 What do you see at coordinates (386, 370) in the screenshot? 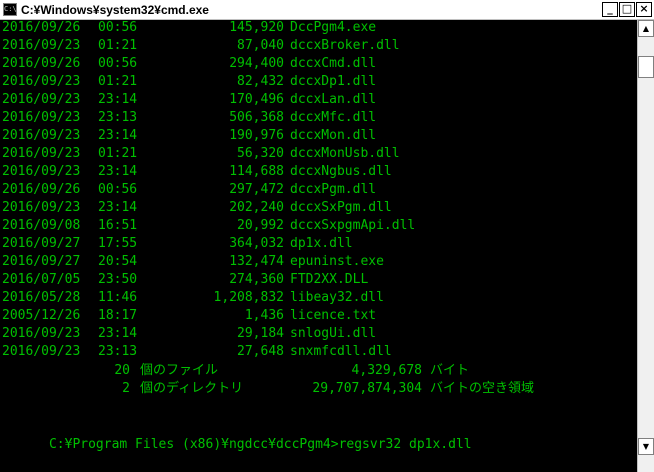
I see `files-bytes: 4,329,678` at bounding box center [386, 370].